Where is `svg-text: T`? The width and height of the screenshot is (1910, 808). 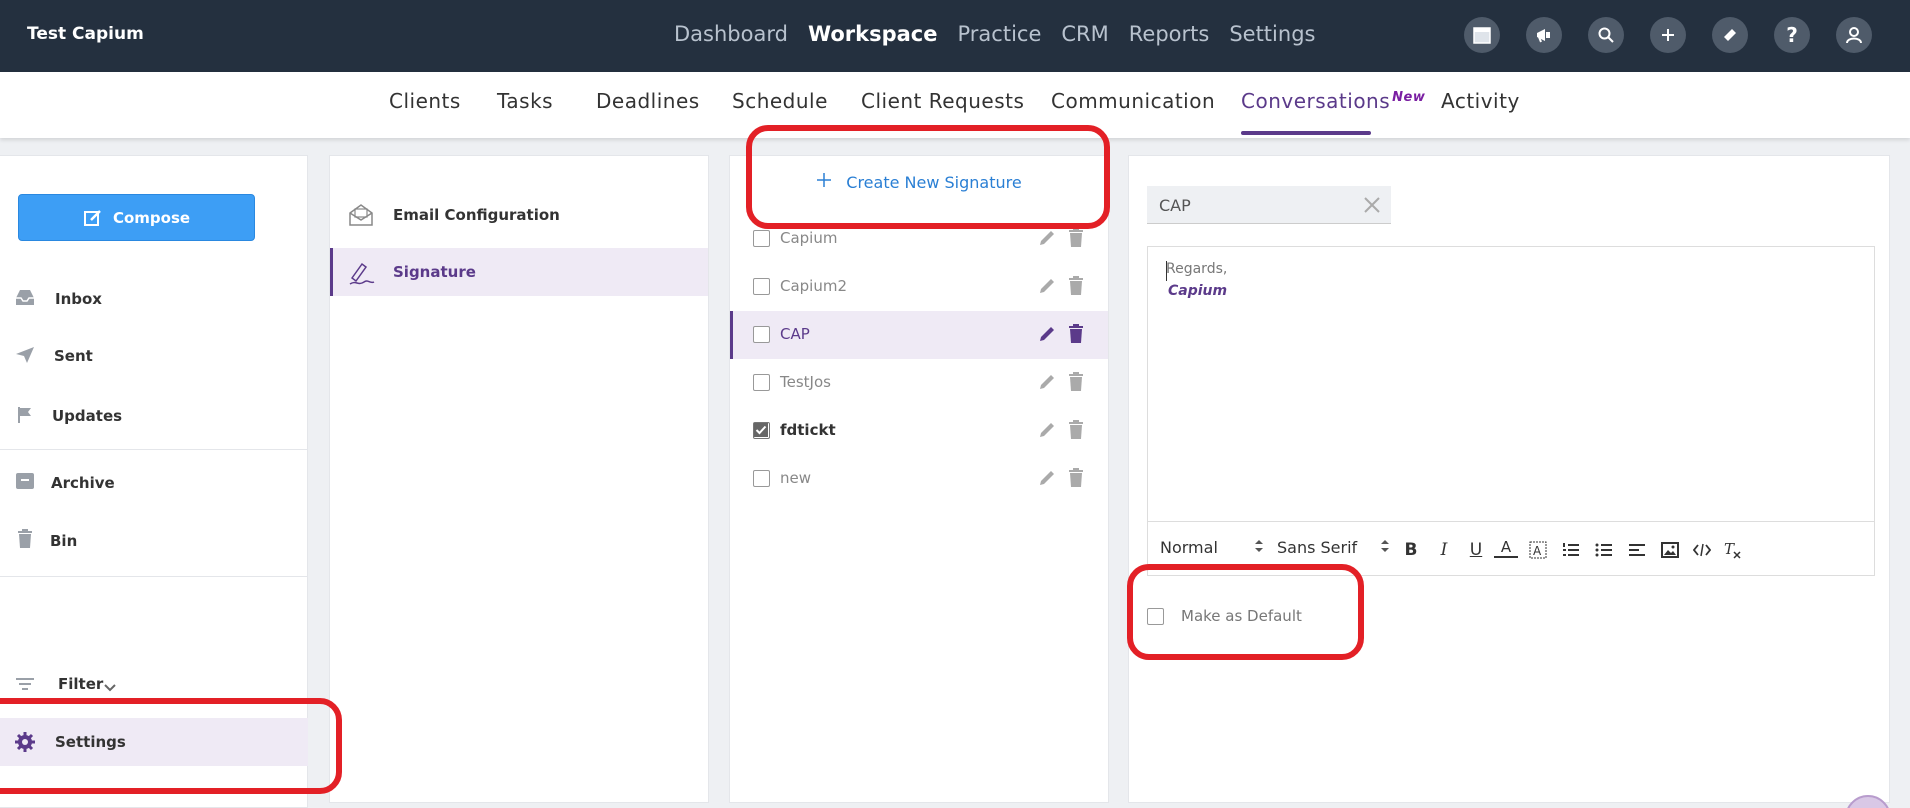
svg-text: T is located at coordinates (1729, 549).